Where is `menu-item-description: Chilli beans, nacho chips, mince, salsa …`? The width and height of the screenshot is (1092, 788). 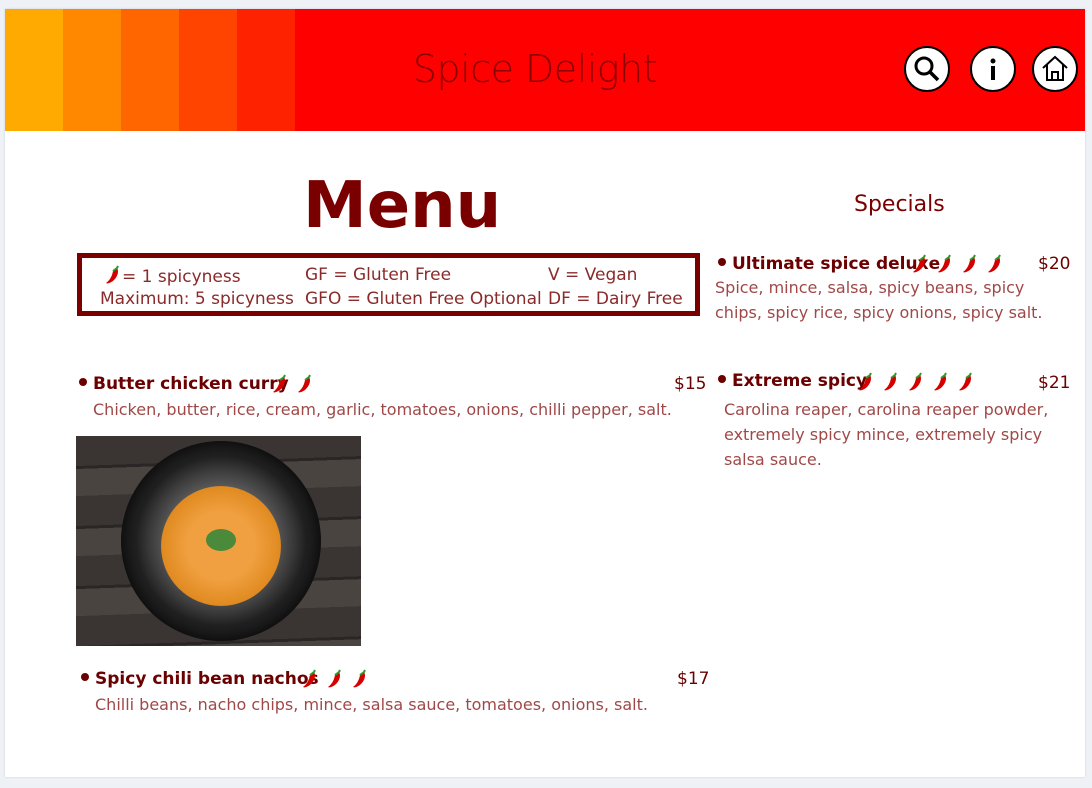
menu-item-description: Chilli beans, nacho chips, mince, salsa … is located at coordinates (371, 704).